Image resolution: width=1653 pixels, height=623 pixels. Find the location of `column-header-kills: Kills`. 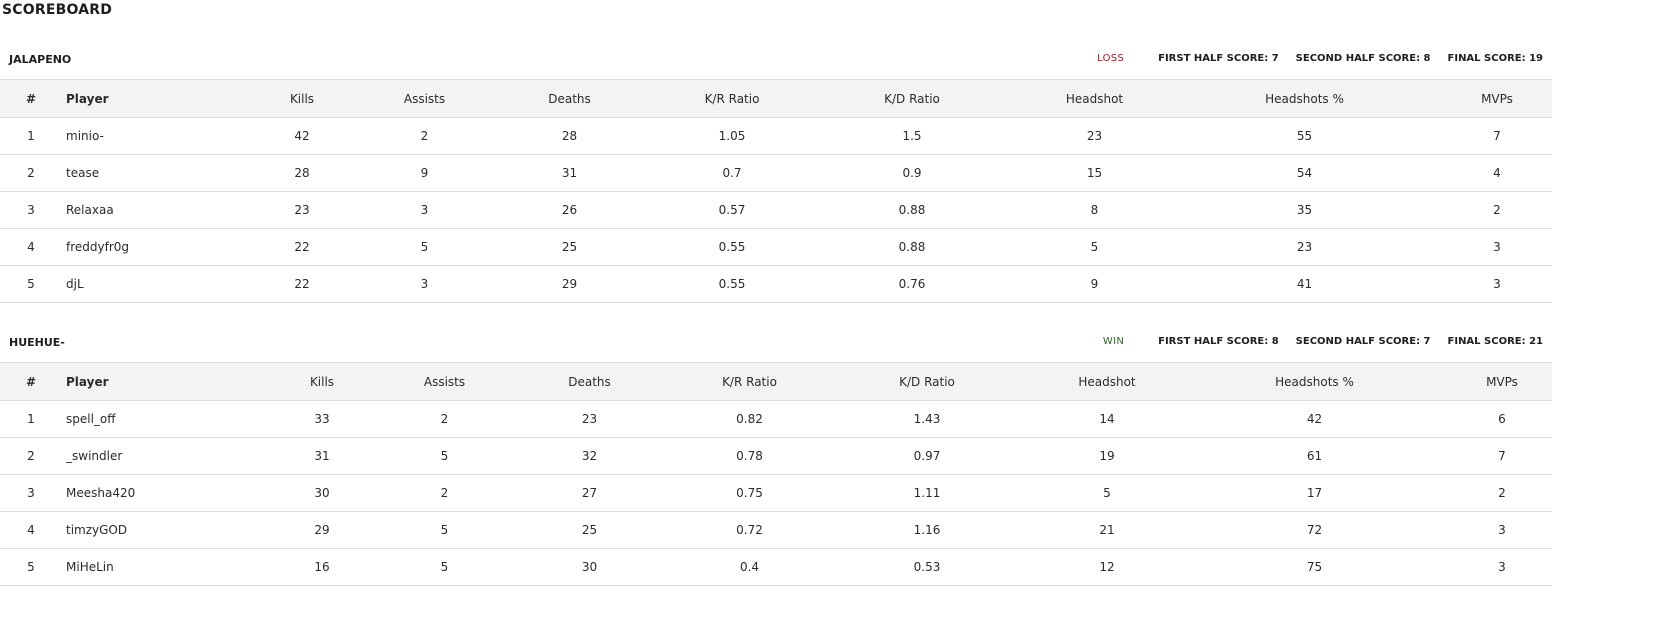

column-header-kills: Kills is located at coordinates (322, 381).